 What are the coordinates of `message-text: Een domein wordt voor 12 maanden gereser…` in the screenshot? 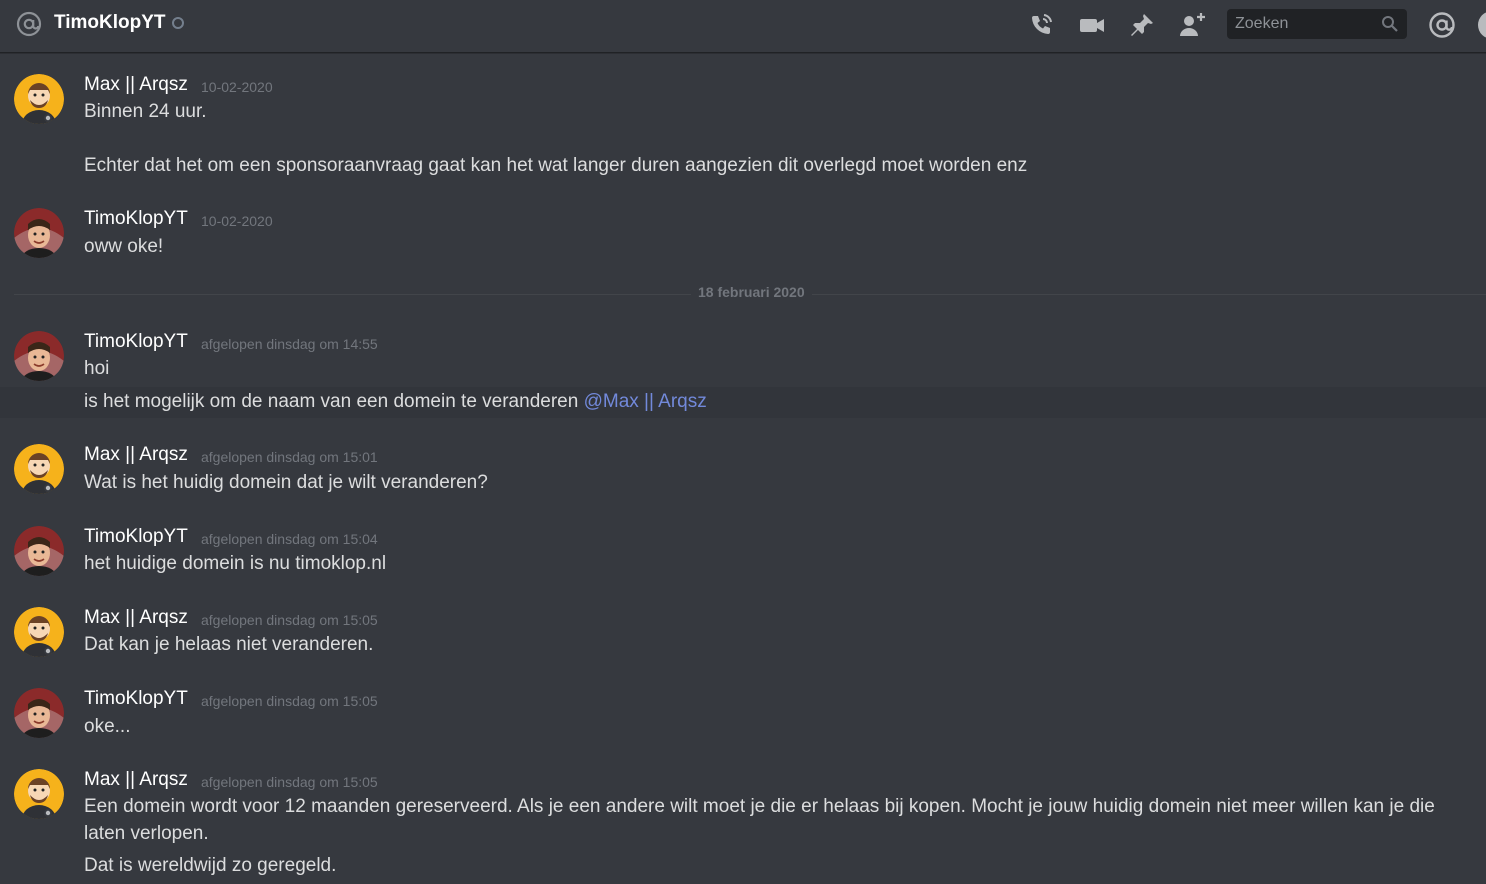 It's located at (759, 820).